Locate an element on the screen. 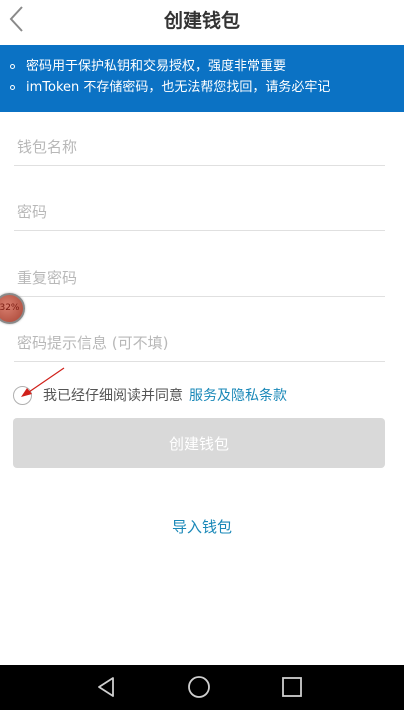  nav-home-button is located at coordinates (199, 687).